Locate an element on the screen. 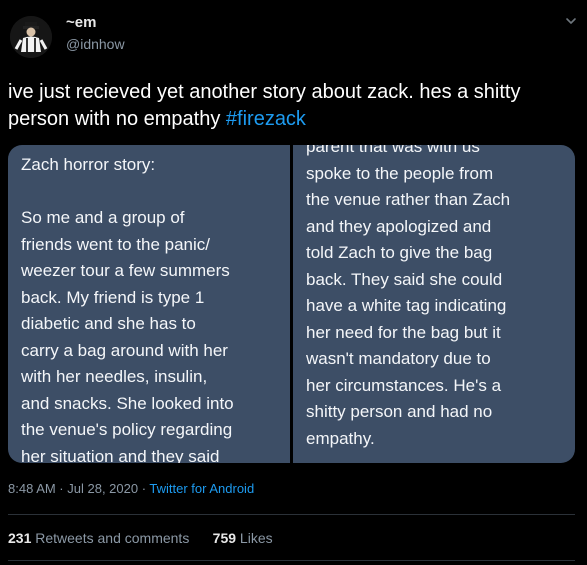 This screenshot has height=565, width=587. avatar-photo-icon is located at coordinates (31, 37).